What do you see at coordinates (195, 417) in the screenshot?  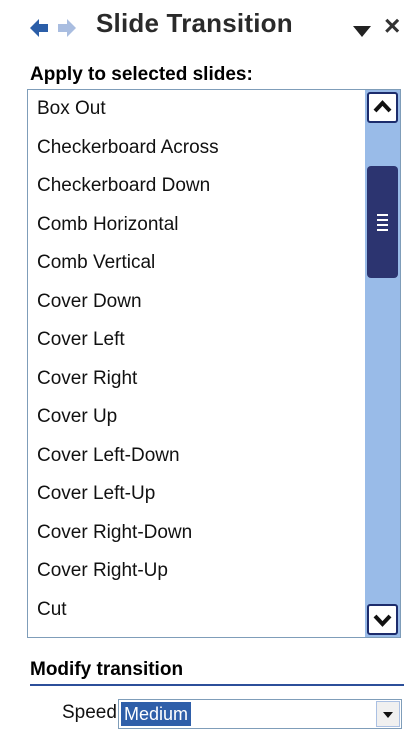 I see `list-item: Cover Up` at bounding box center [195, 417].